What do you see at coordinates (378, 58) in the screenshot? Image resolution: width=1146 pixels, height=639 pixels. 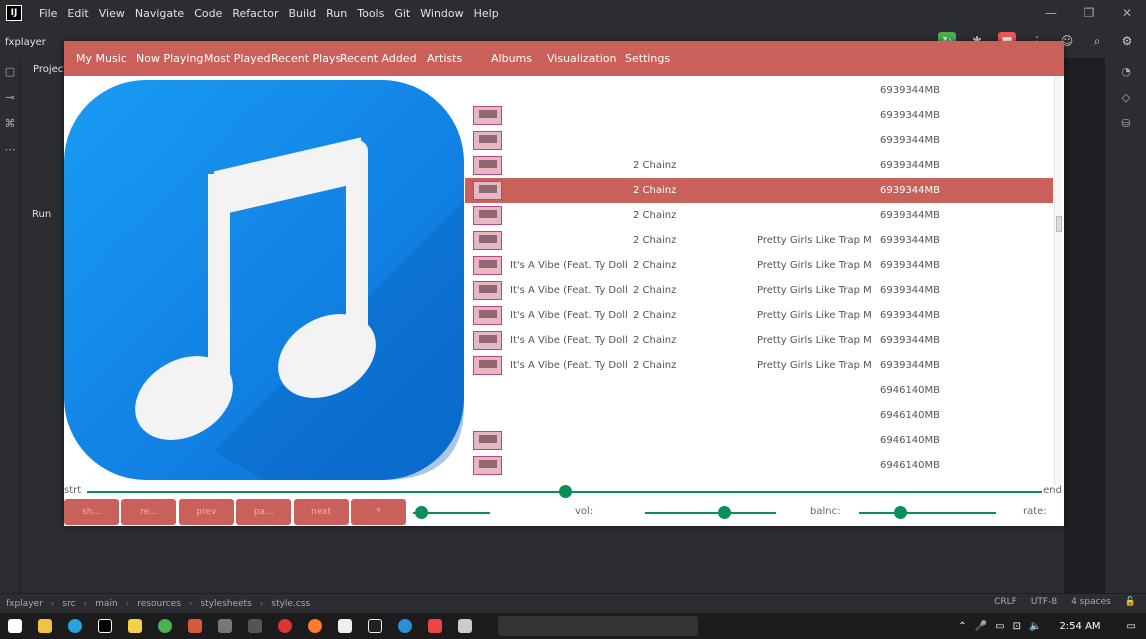 I see `nav-recent-added: Recent Added` at bounding box center [378, 58].